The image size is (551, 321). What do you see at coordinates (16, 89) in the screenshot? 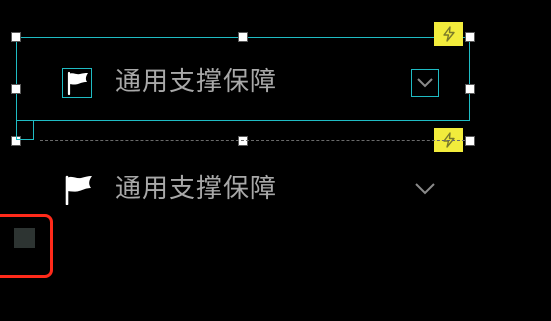
I see `resize-handle-middle-left` at bounding box center [16, 89].